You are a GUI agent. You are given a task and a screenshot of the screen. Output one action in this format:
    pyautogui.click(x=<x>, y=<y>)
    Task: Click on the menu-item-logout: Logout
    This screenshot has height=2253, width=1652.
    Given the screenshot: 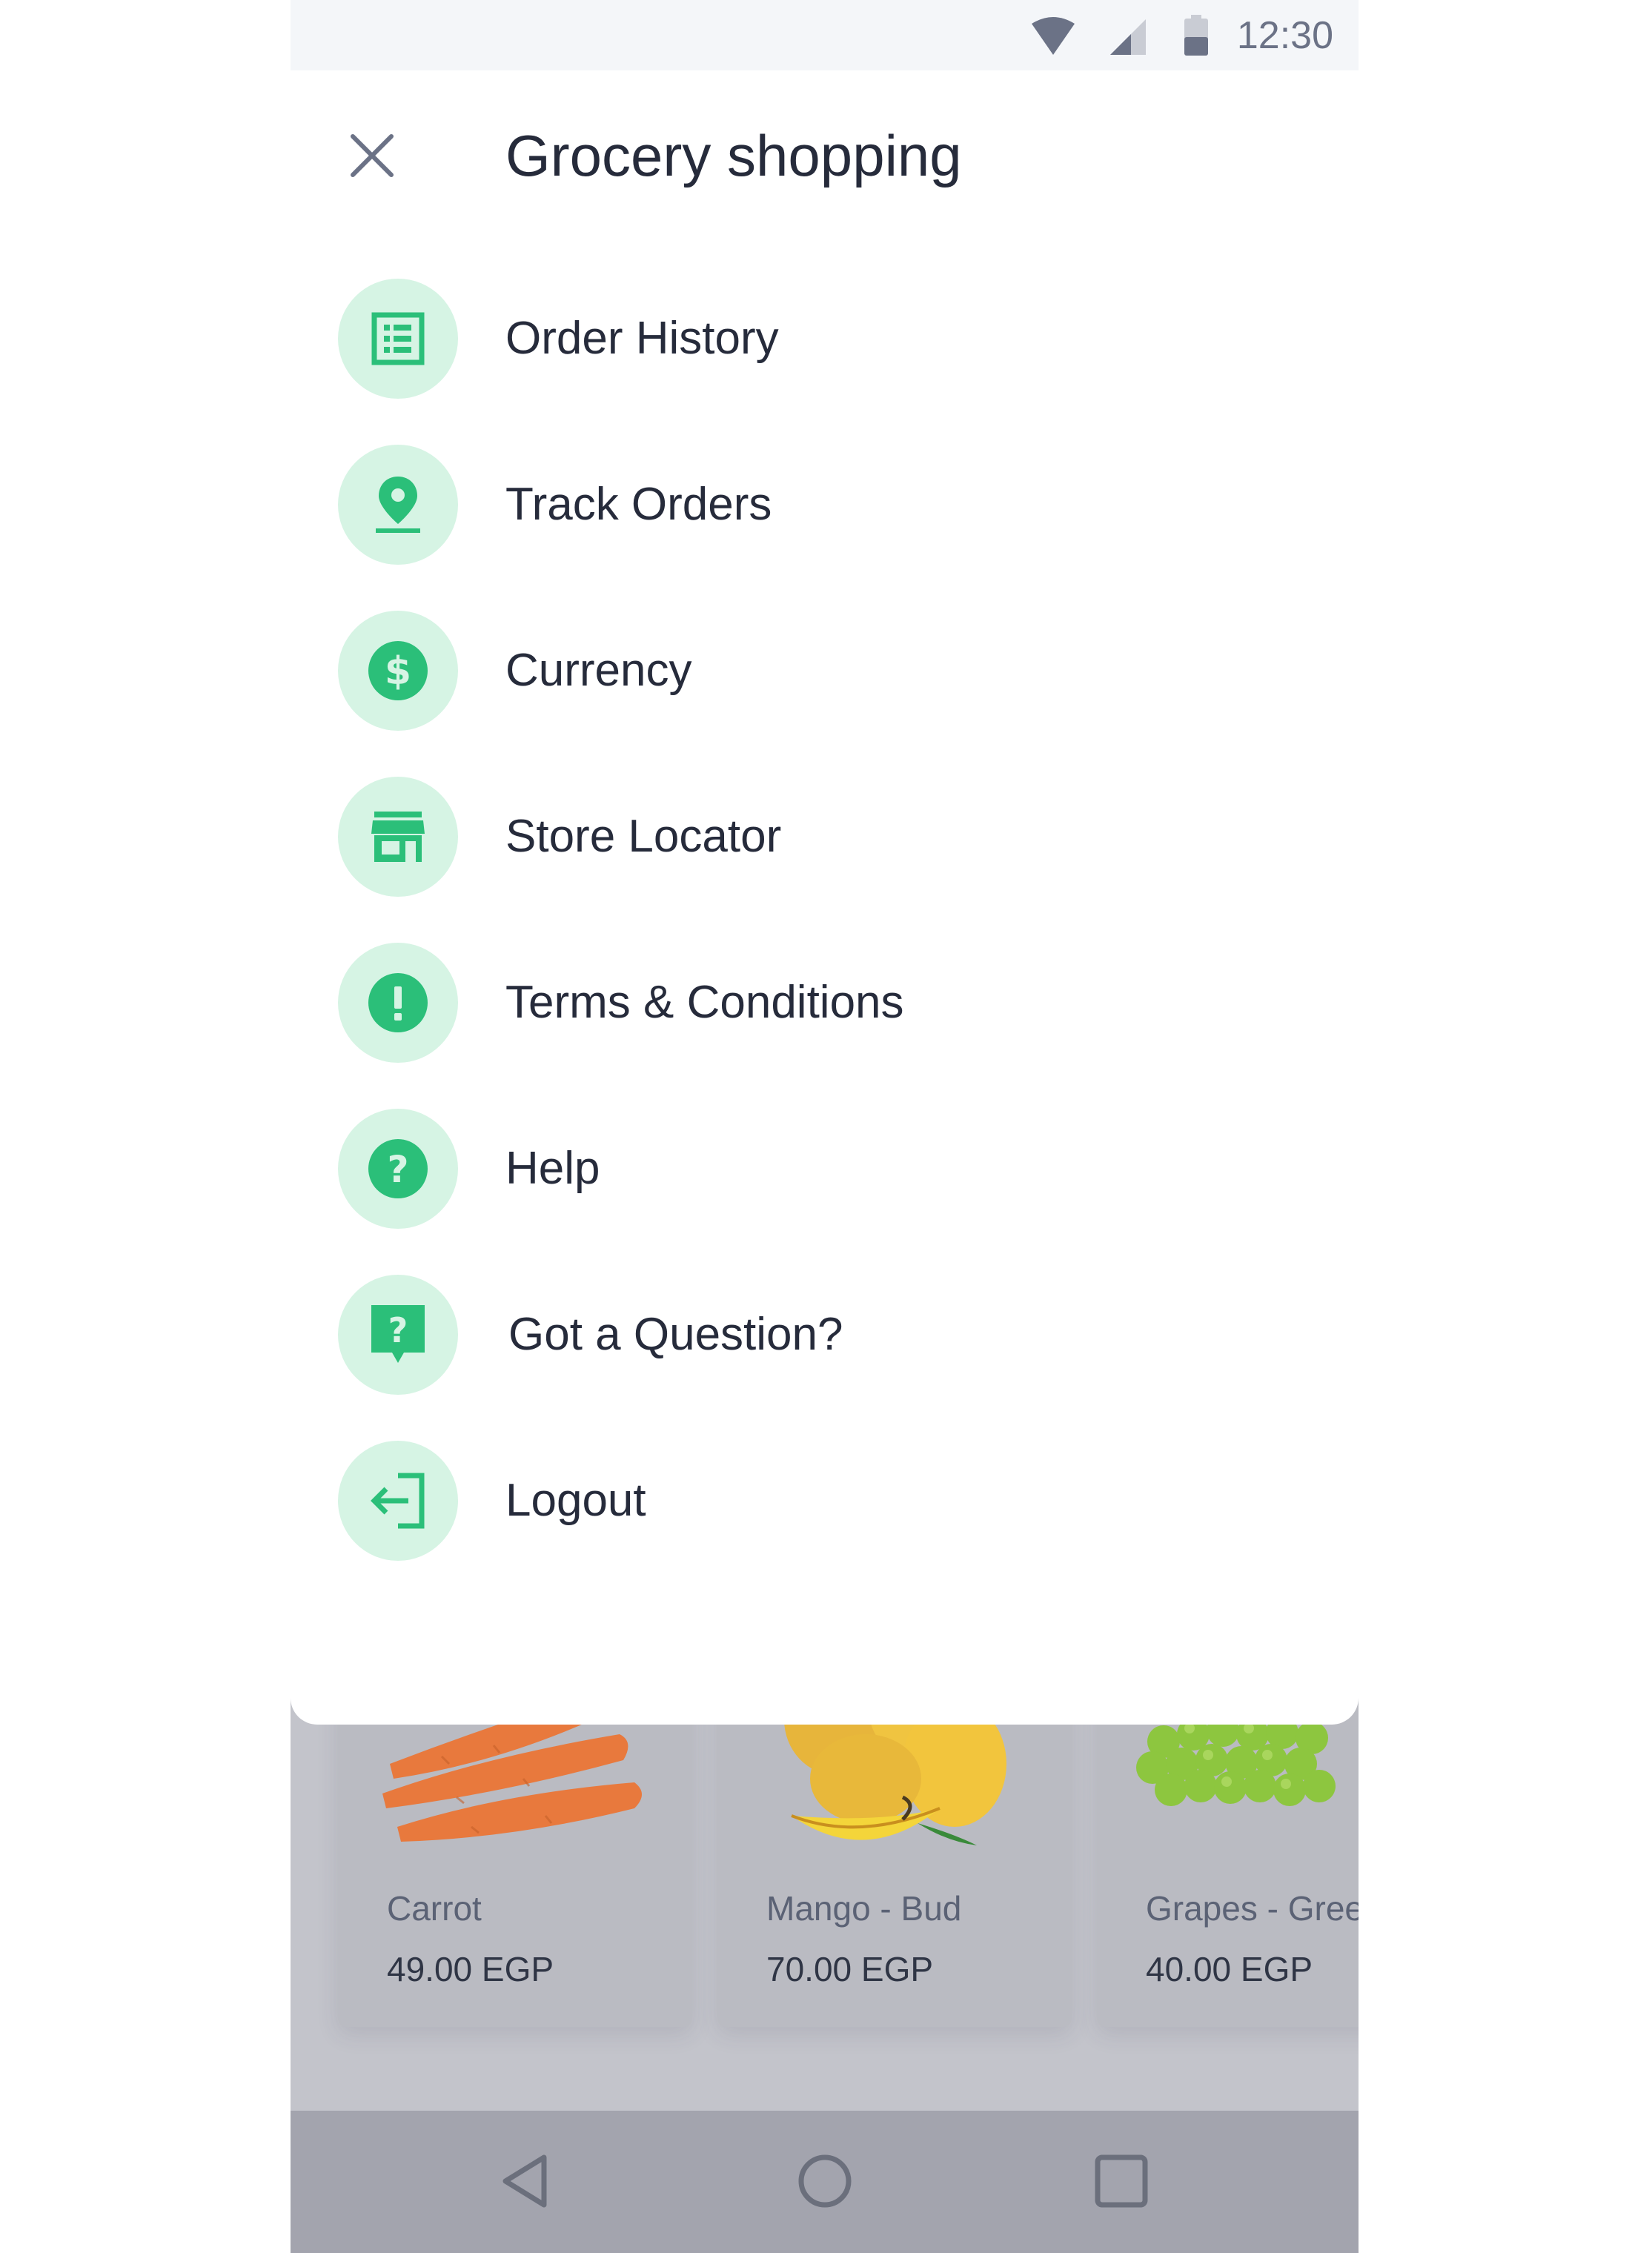 What is the action you would take?
    pyautogui.click(x=819, y=1501)
    